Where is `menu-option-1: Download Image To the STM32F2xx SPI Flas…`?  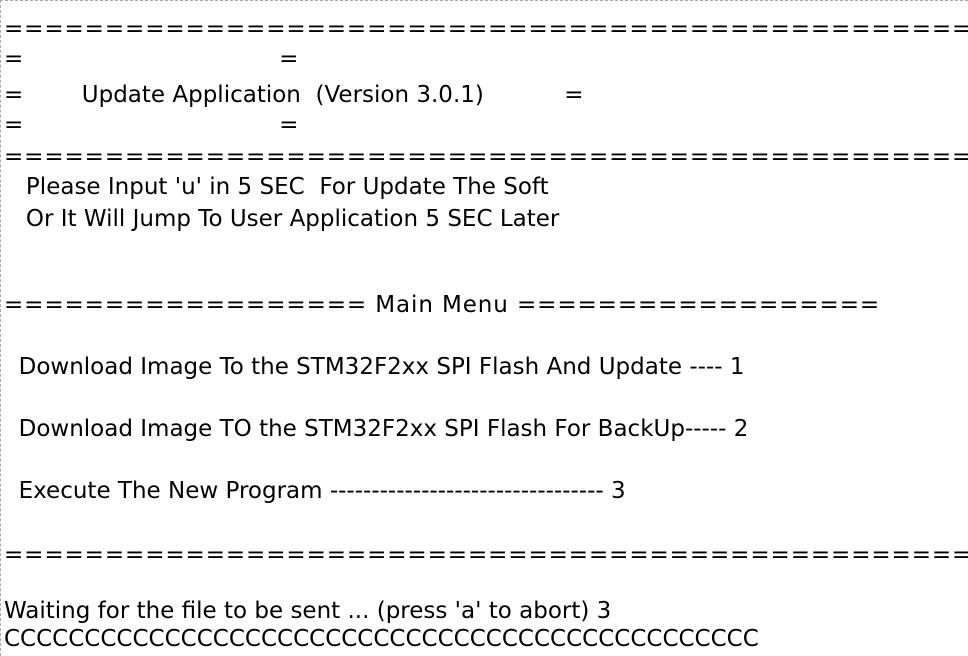
menu-option-1: Download Image To the STM32F2xx SPI Flas… is located at coordinates (374, 367).